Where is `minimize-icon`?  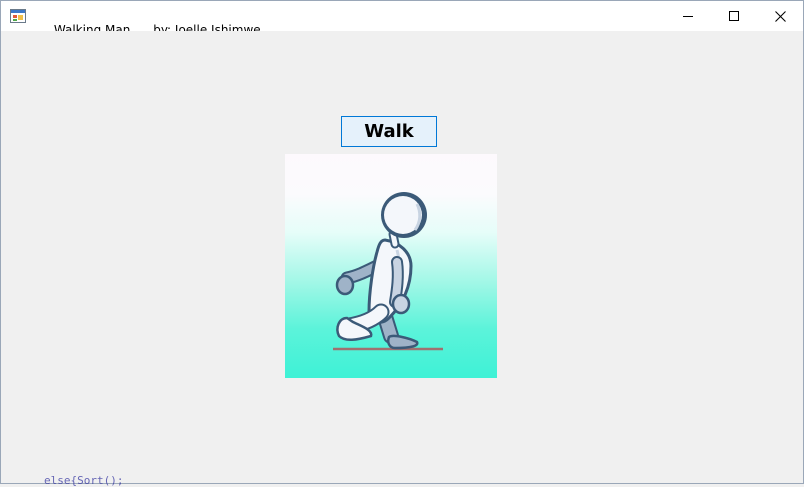
minimize-icon is located at coordinates (688, 16).